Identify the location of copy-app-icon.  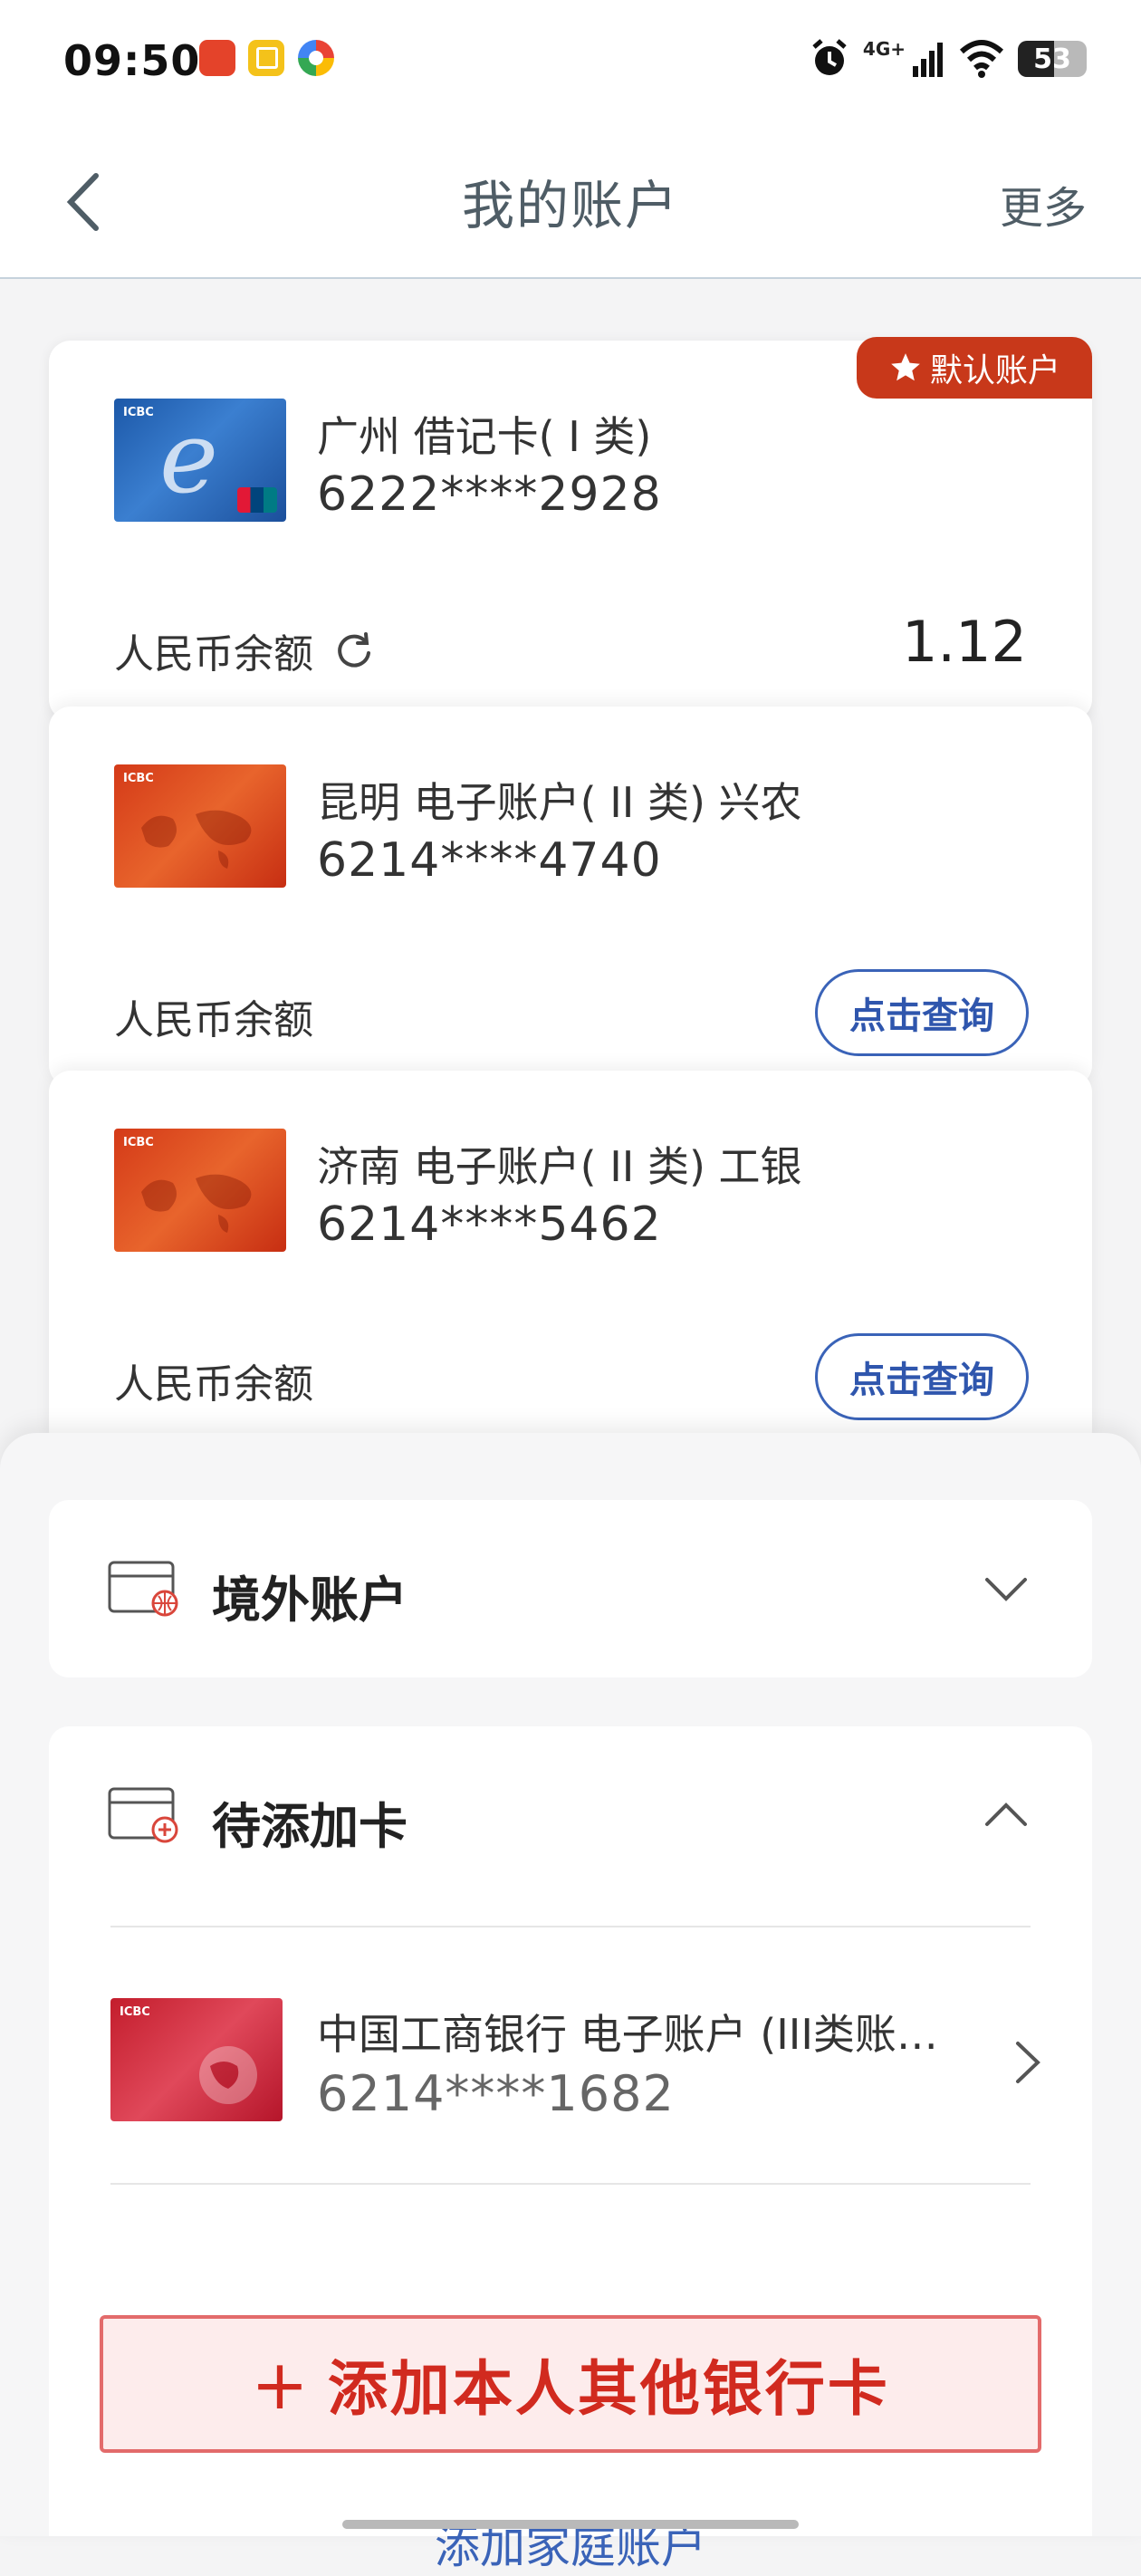
(266, 58).